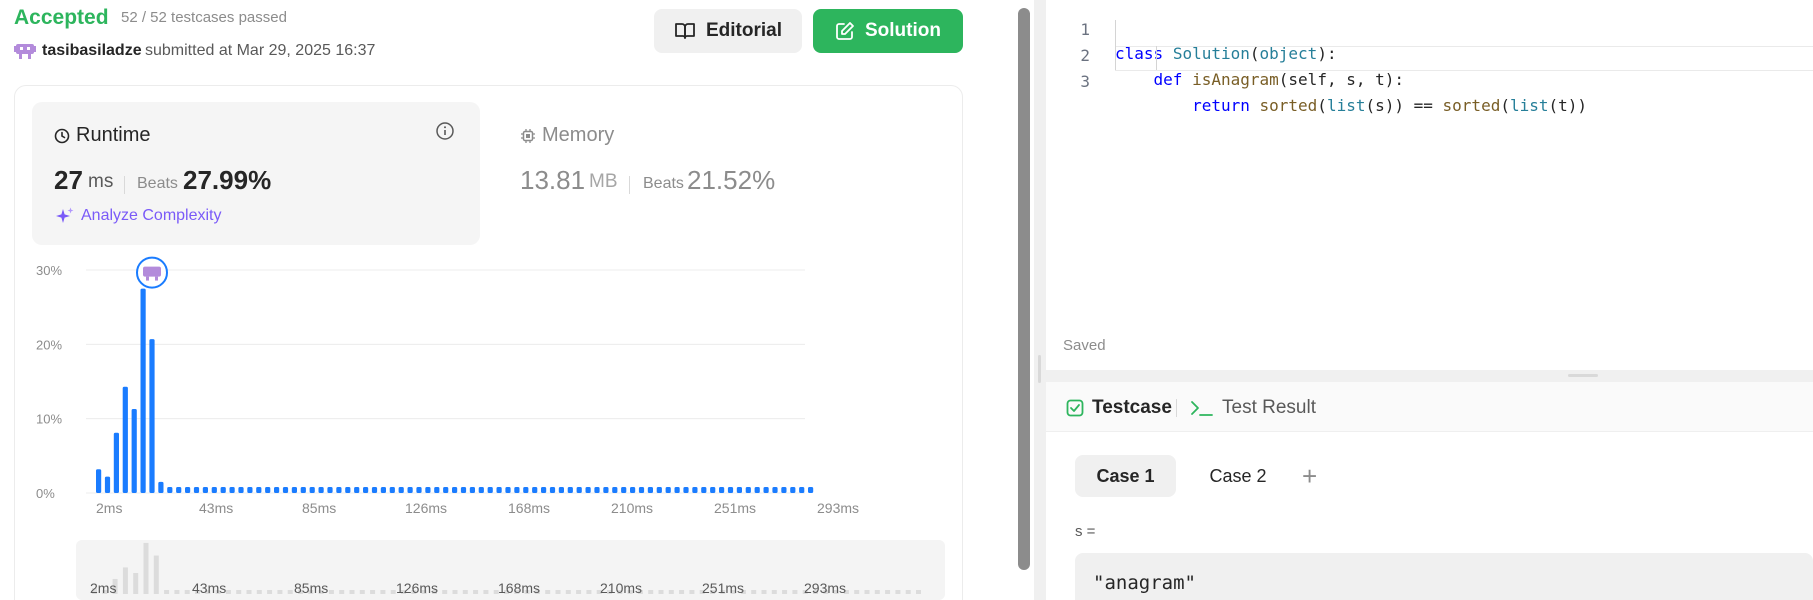 The image size is (1813, 600). Describe the element at coordinates (92, 51) in the screenshot. I see `username-link: tasibasiladze` at that location.